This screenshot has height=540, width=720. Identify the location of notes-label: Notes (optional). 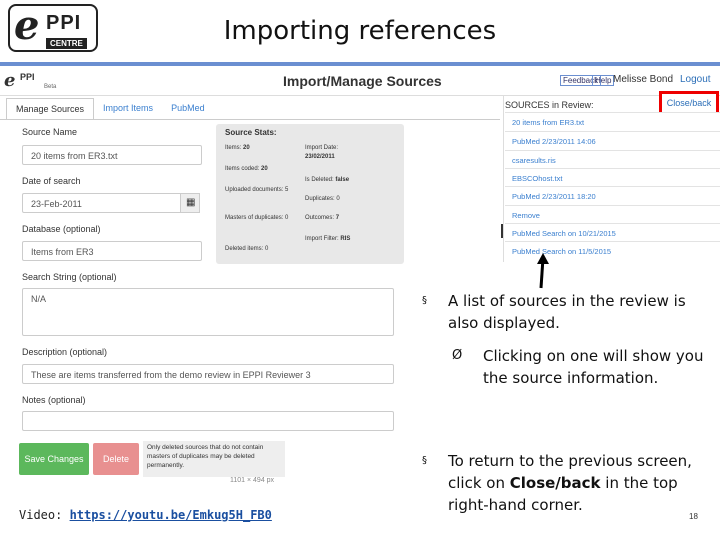
(54, 400).